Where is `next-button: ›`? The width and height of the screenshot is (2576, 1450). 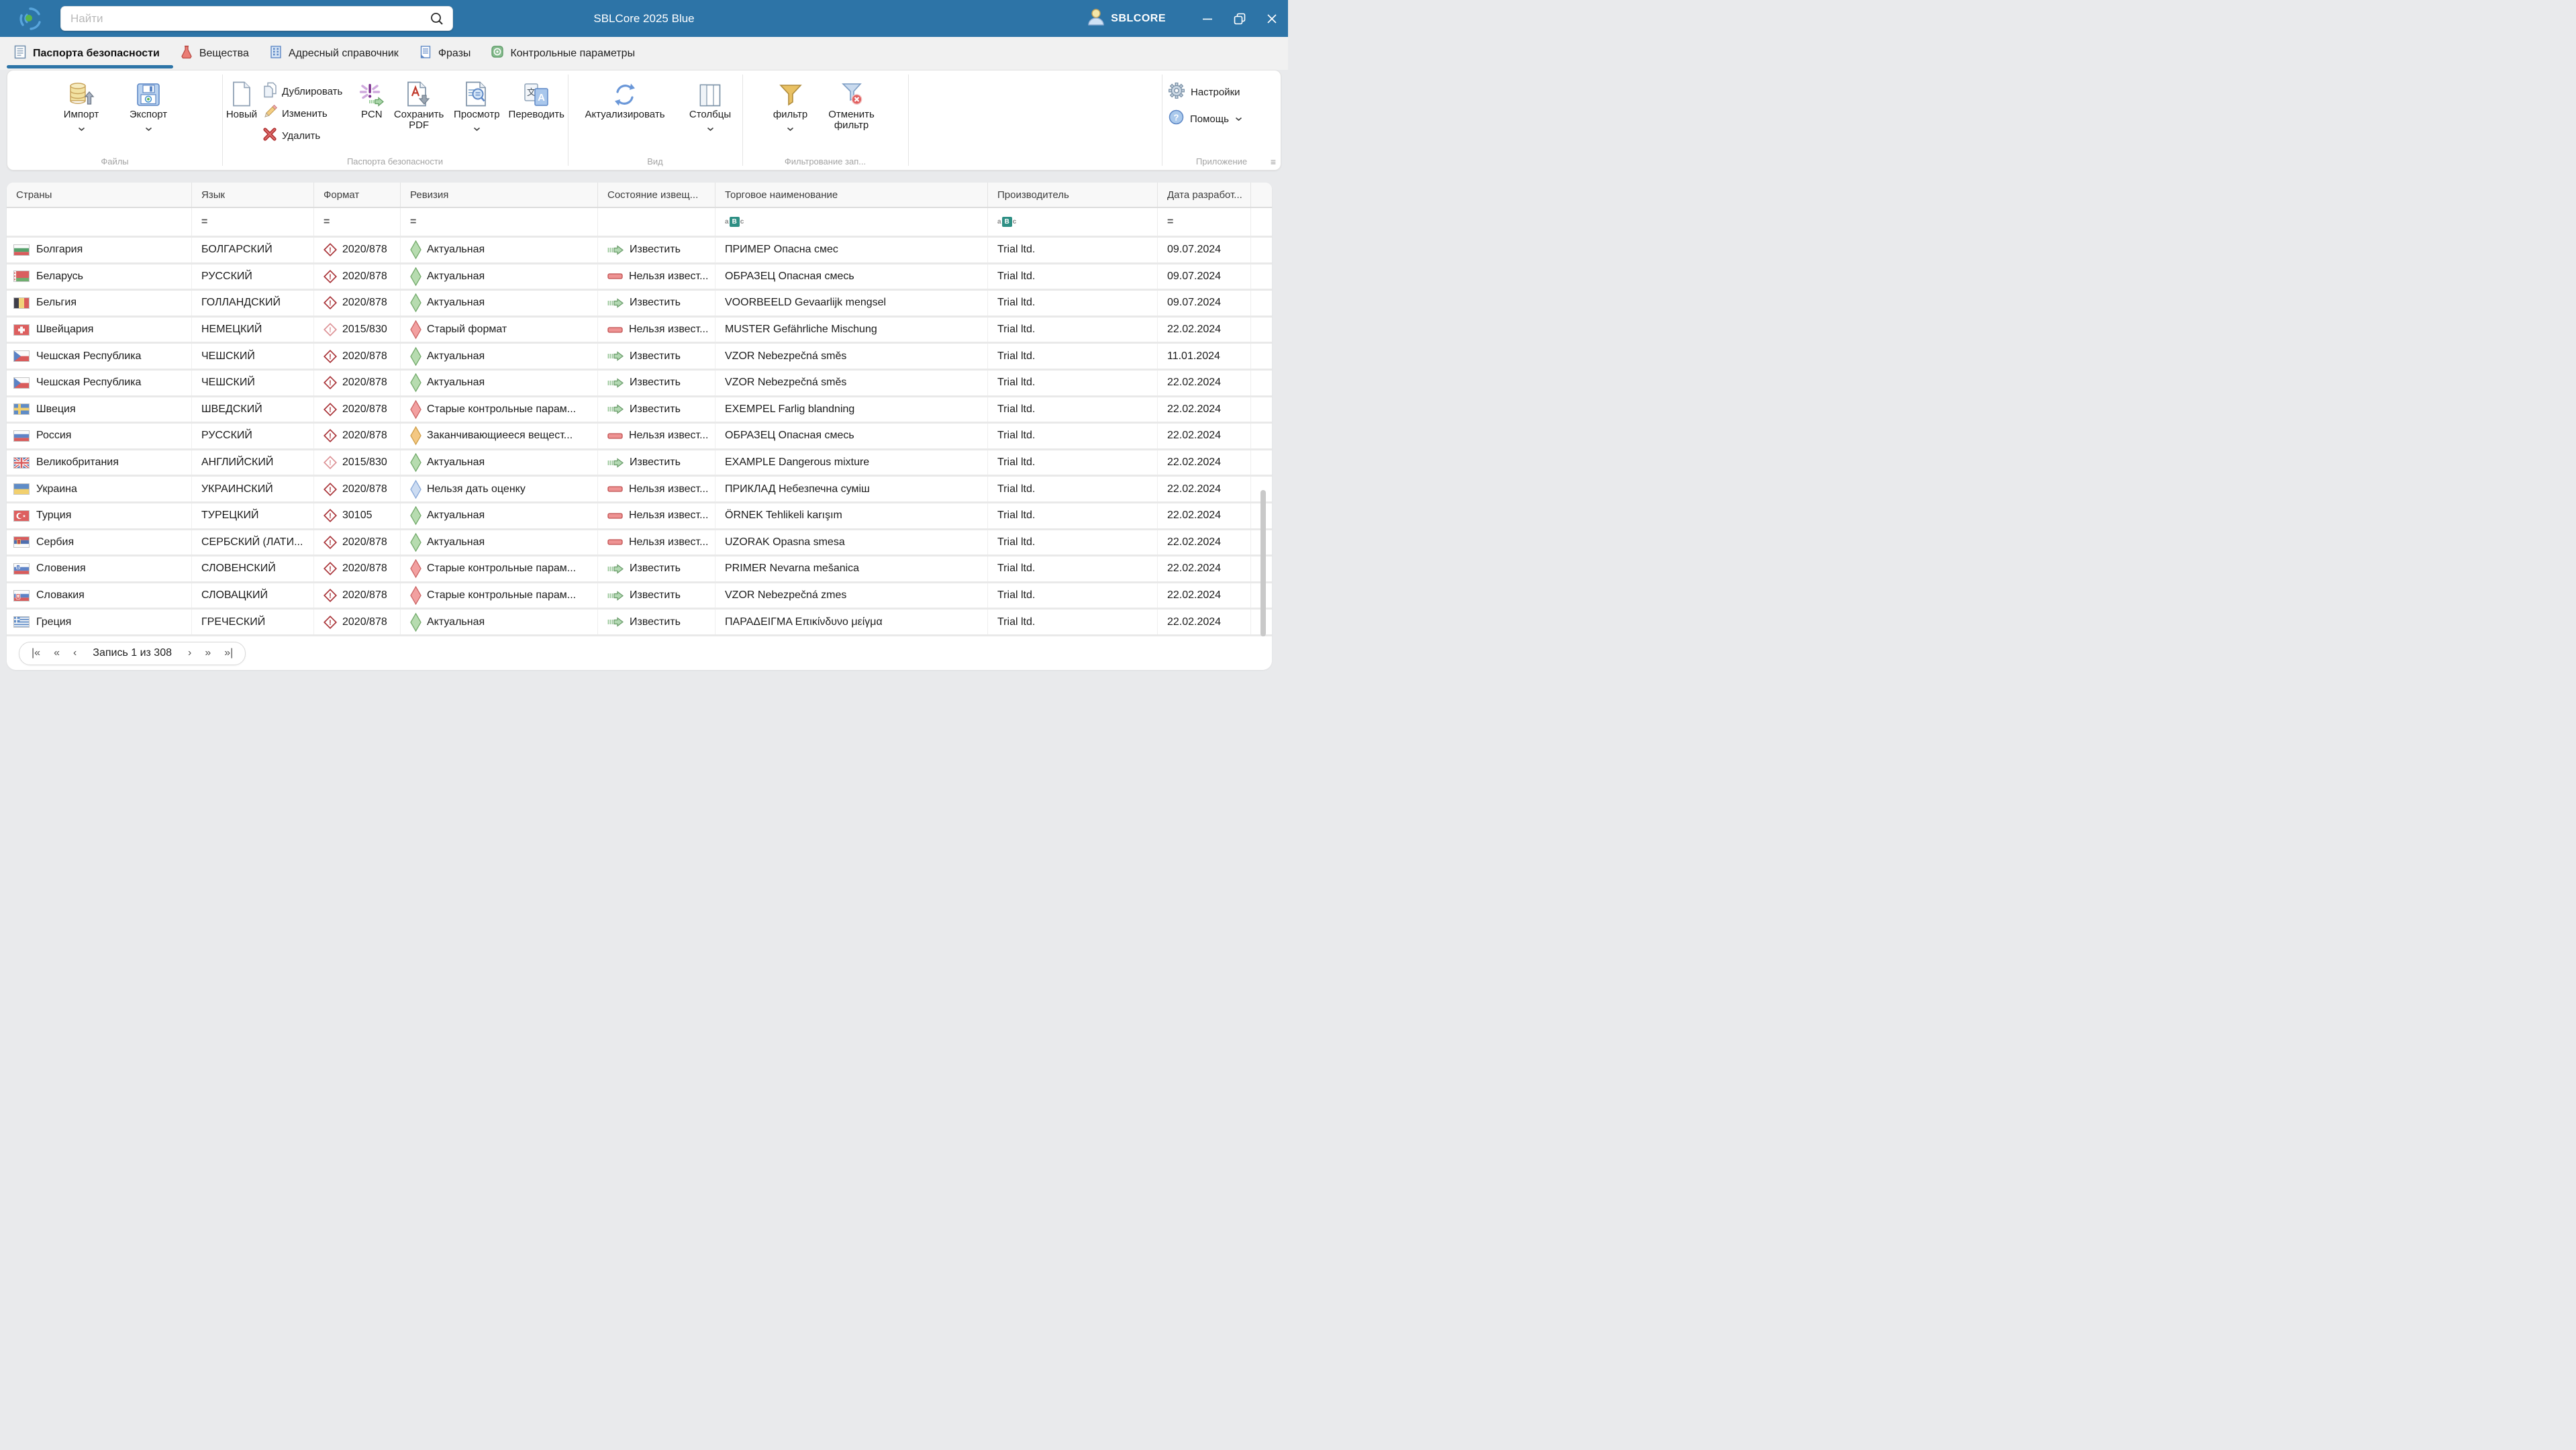 next-button: › is located at coordinates (189, 653).